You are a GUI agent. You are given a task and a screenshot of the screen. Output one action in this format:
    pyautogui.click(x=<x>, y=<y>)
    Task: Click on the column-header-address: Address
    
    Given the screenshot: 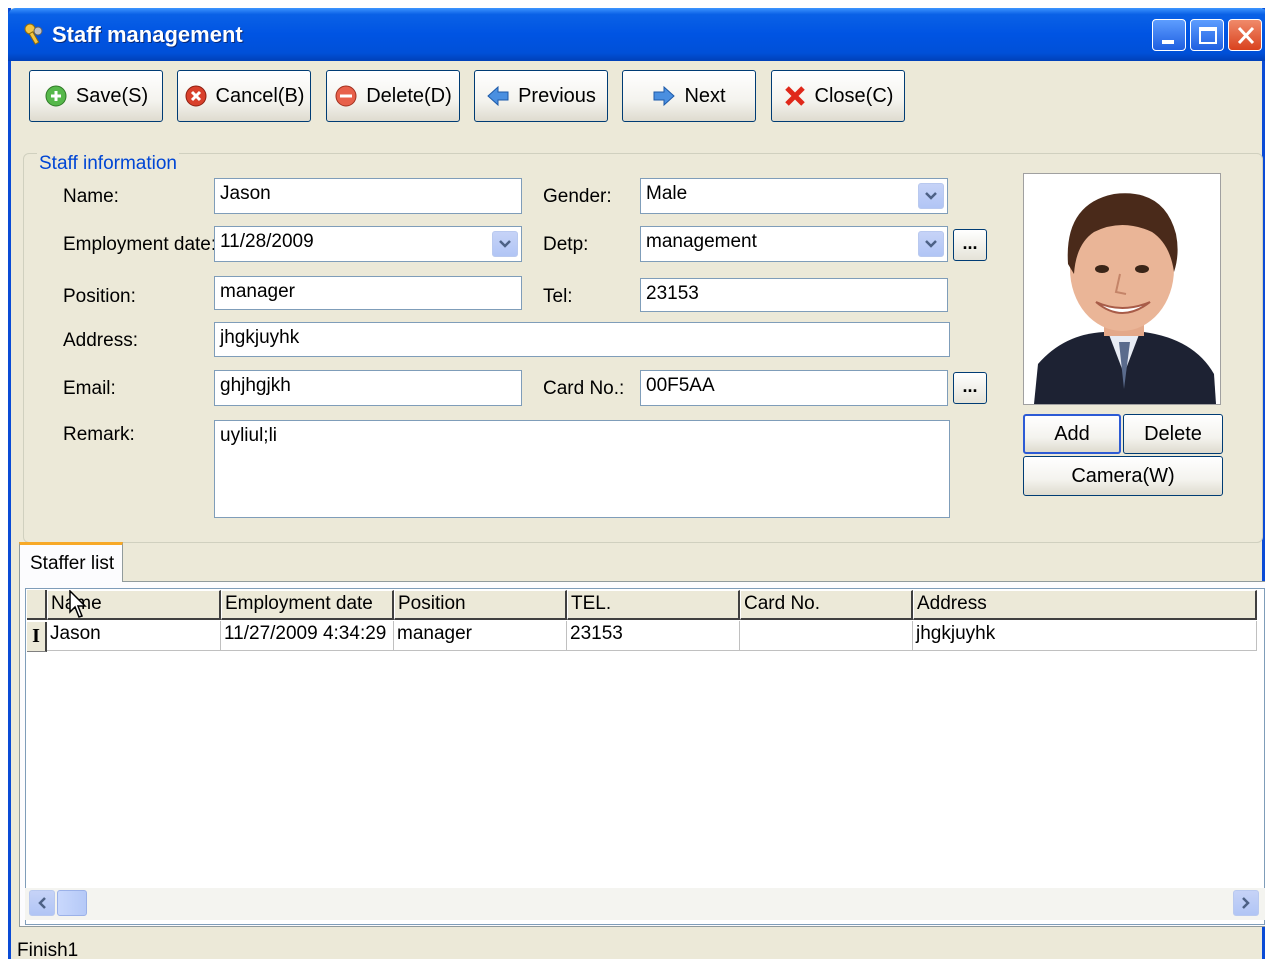 What is the action you would take?
    pyautogui.click(x=1085, y=605)
    